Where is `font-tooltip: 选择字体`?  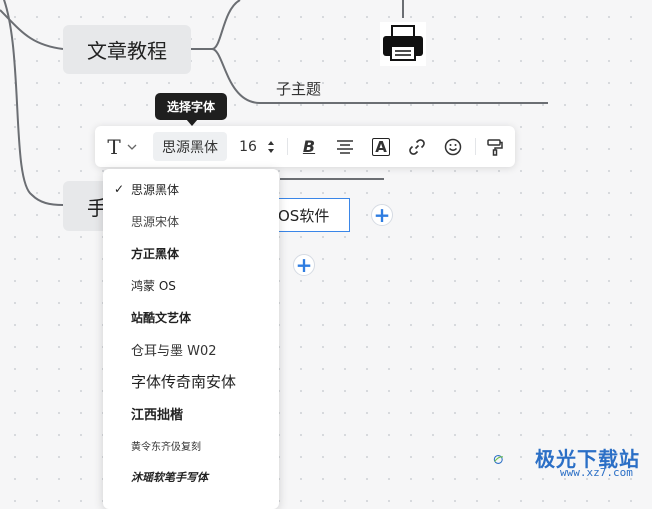
font-tooltip: 选择字体 is located at coordinates (191, 106).